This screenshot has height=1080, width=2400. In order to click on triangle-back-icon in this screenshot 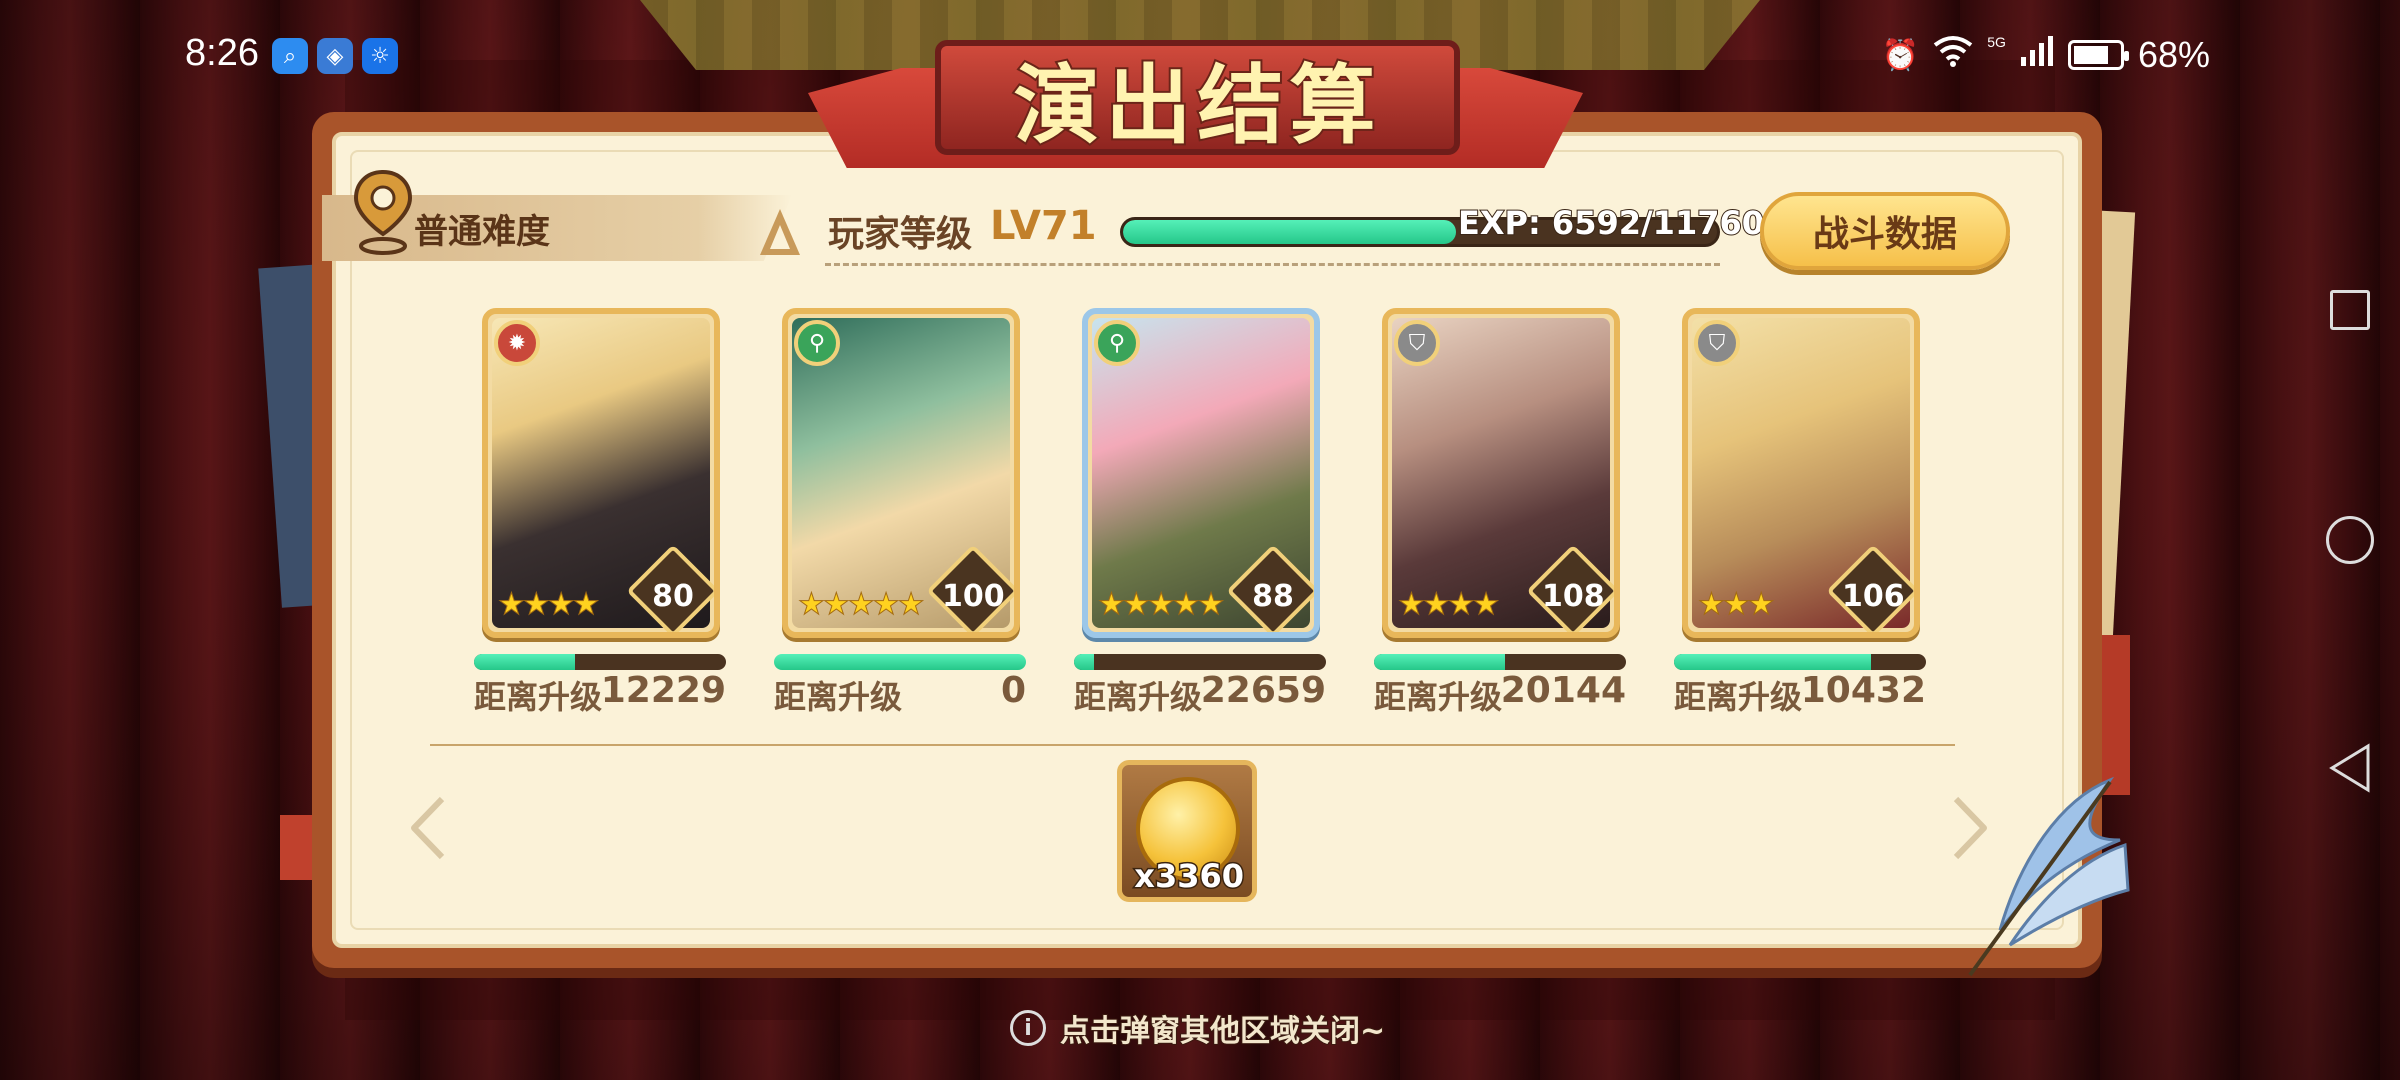, I will do `click(2349, 768)`.